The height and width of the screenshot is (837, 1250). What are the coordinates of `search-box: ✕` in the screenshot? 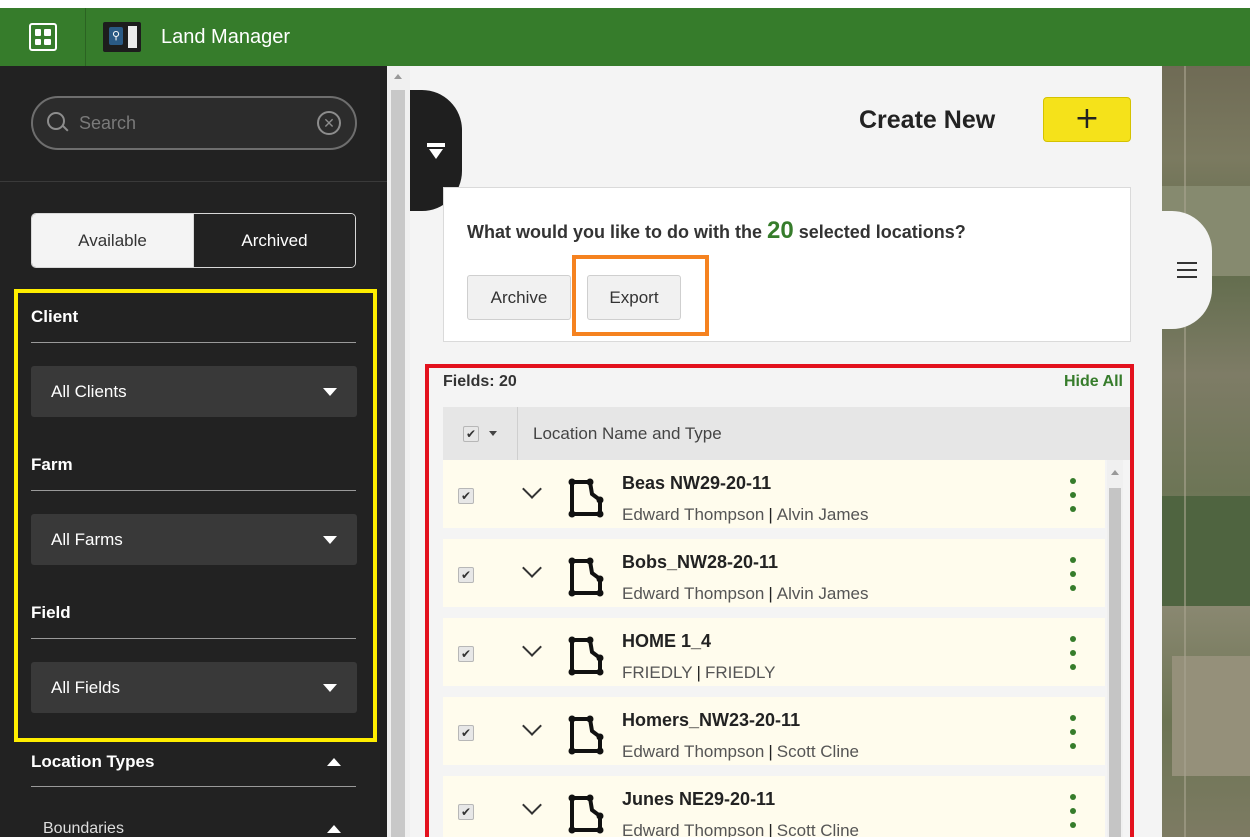 It's located at (194, 123).